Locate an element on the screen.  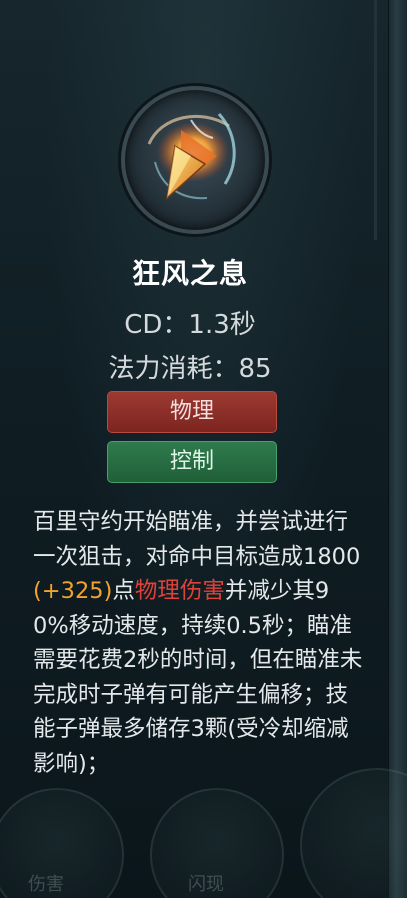
tag-physical: 物理 is located at coordinates (192, 412).